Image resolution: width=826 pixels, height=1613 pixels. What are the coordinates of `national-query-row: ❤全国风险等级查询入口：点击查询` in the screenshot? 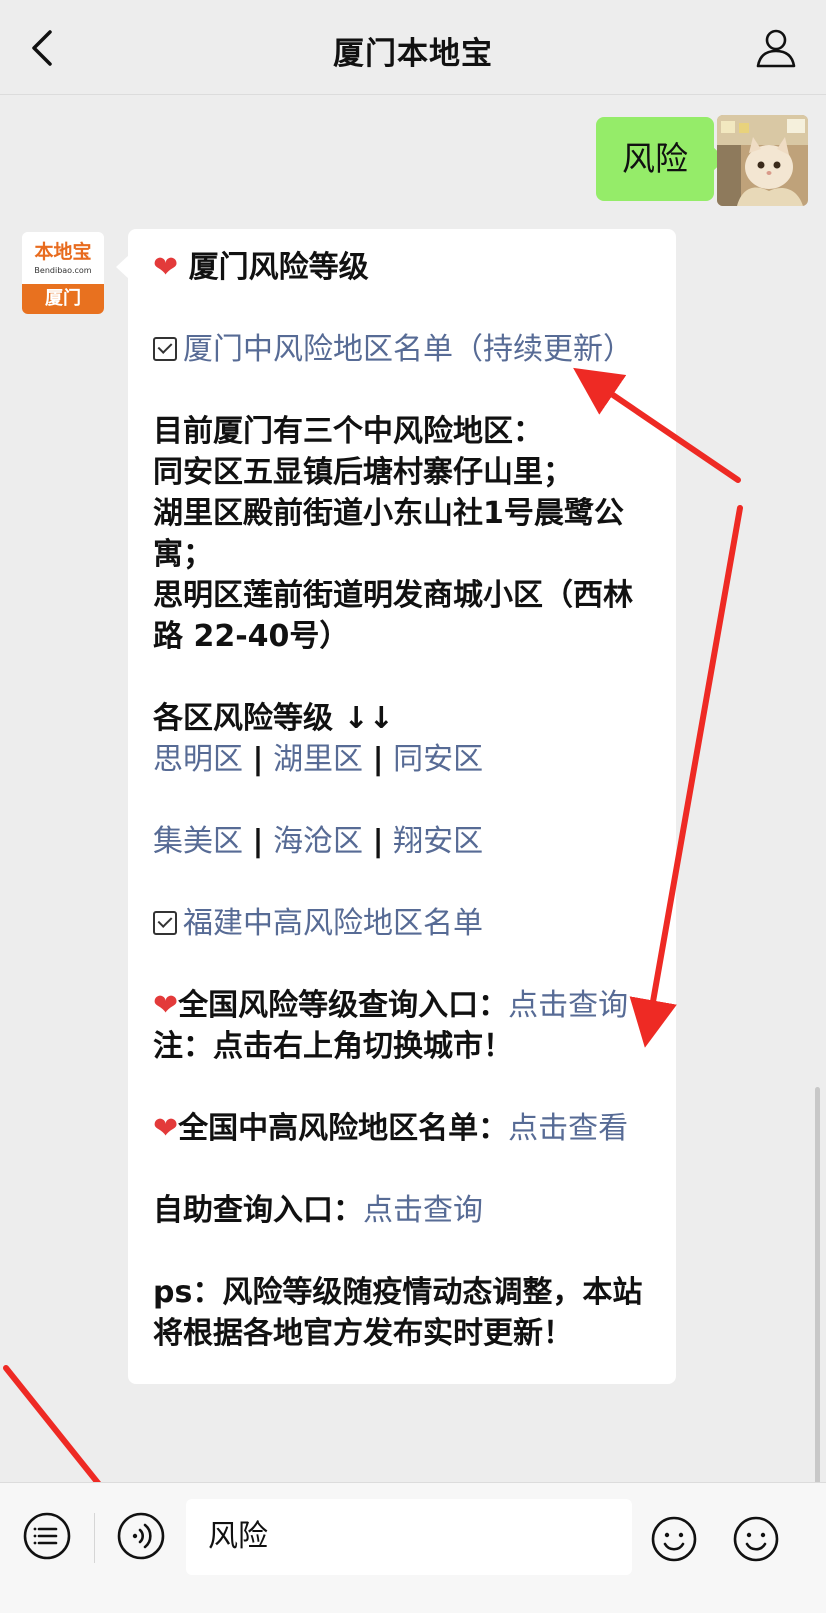 It's located at (391, 1005).